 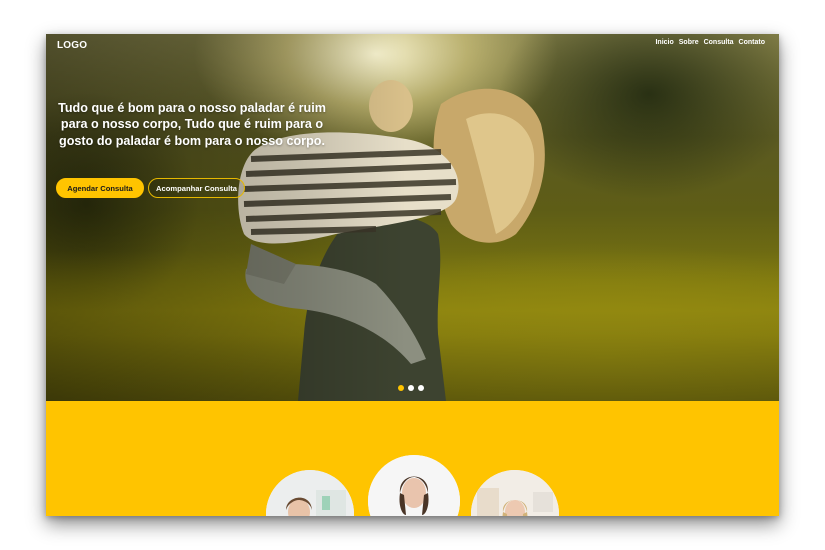 What do you see at coordinates (664, 42) in the screenshot?
I see `nav-link-inicio: Inicio` at bounding box center [664, 42].